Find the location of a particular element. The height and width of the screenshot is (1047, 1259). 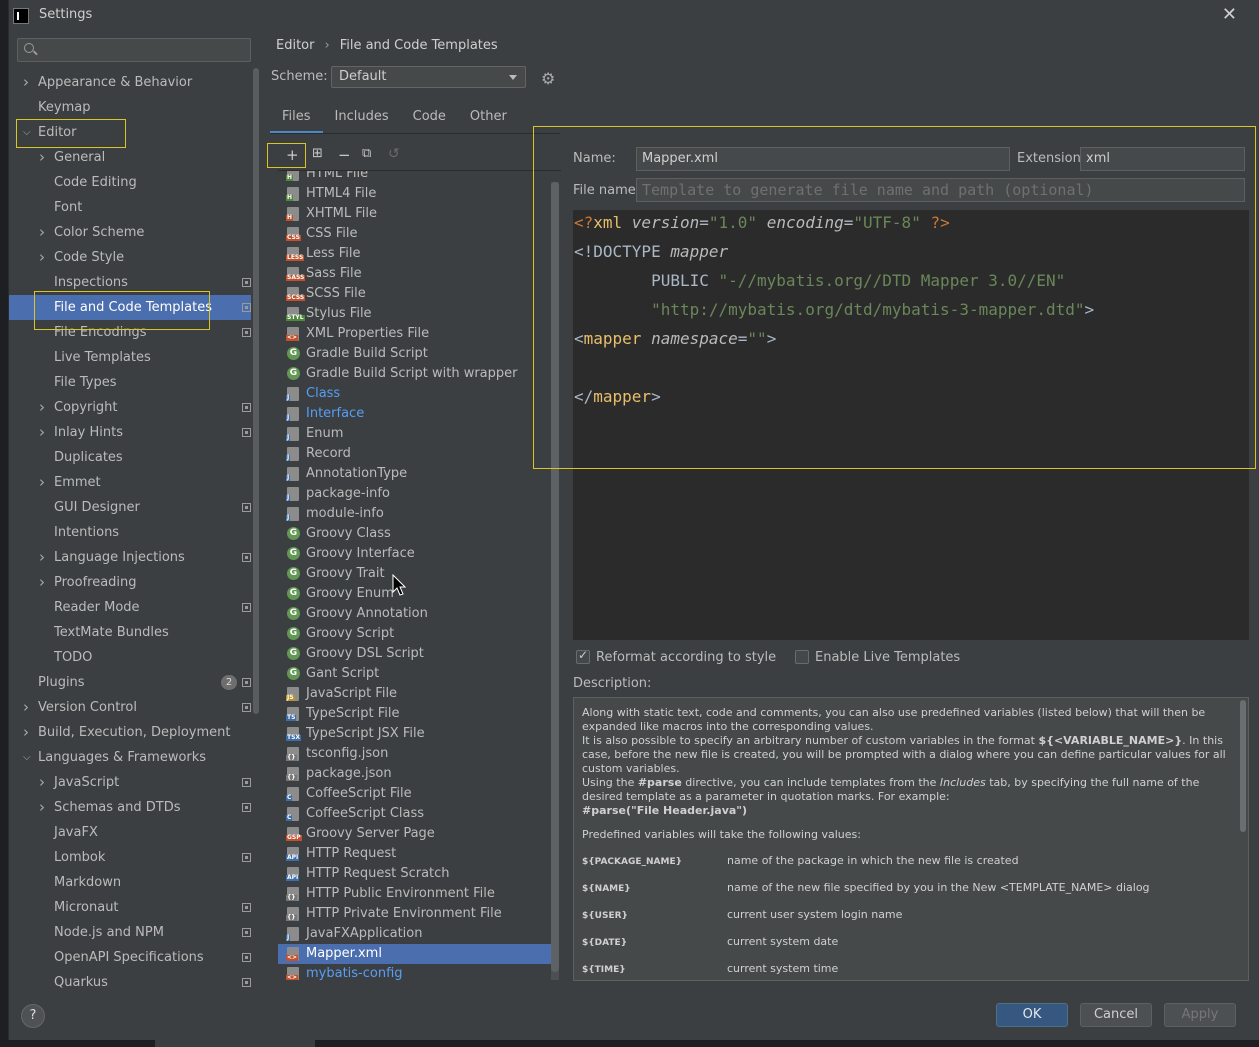

sidebar-item: Keymap is located at coordinates (130, 107).